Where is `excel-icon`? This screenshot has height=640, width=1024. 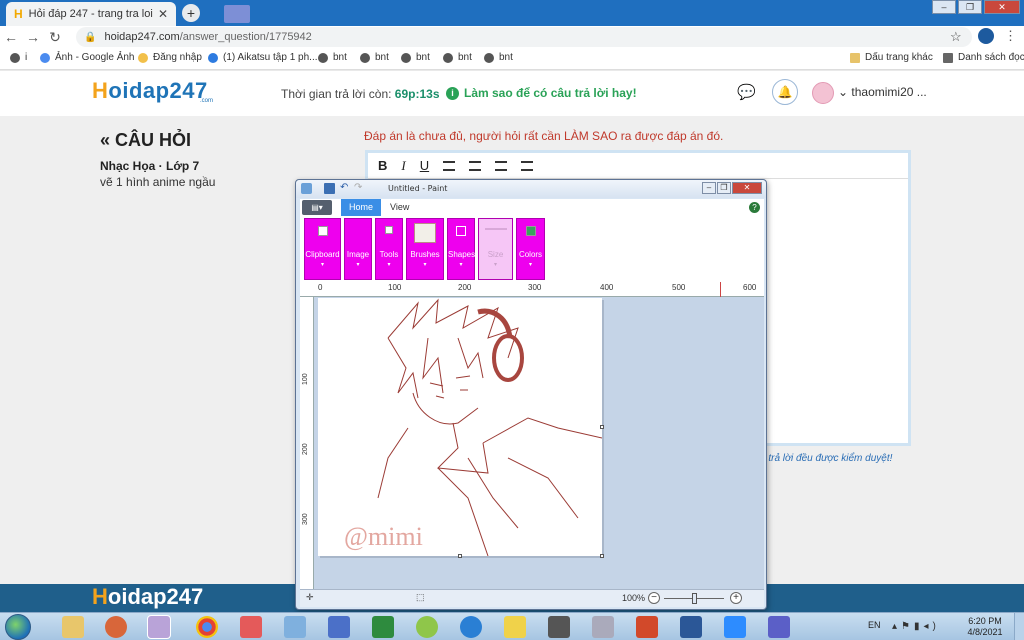 excel-icon is located at coordinates (383, 627).